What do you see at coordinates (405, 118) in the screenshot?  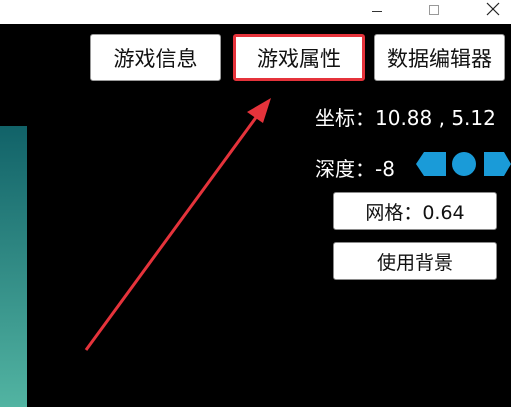 I see `coordinate-readout: 坐标：10.88 , 5.12` at bounding box center [405, 118].